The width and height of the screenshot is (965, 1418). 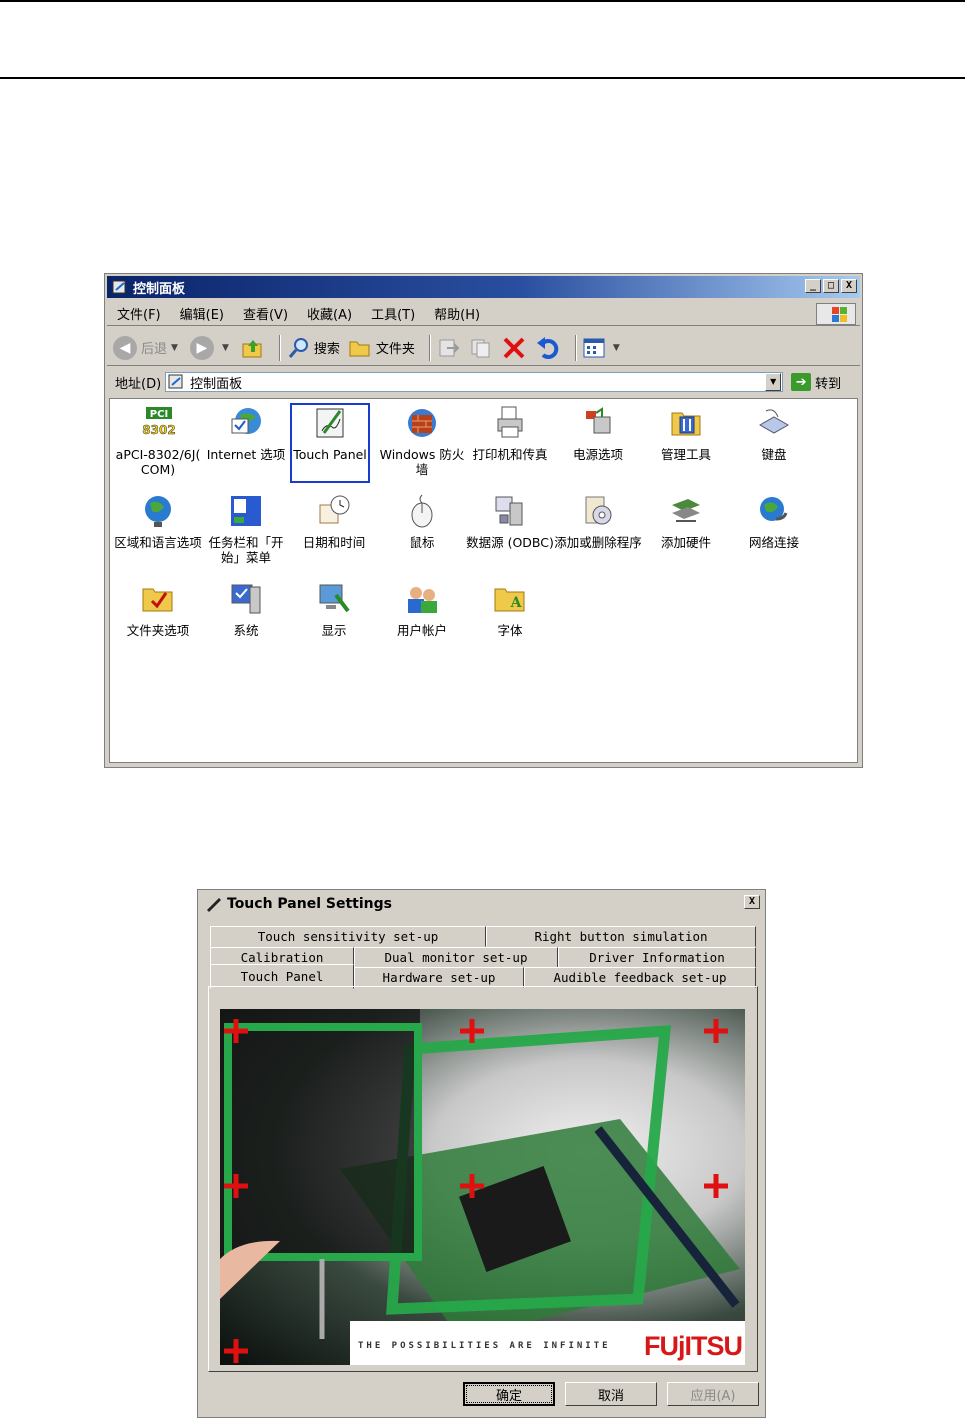 What do you see at coordinates (330, 454) in the screenshot?
I see `applet-label: Touch Panel` at bounding box center [330, 454].